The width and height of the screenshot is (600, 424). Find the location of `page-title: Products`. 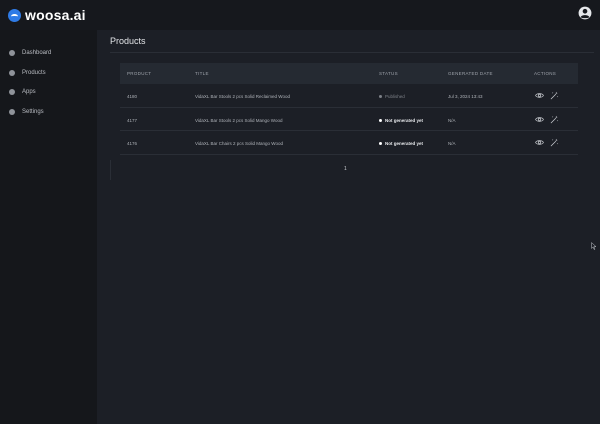

page-title: Products is located at coordinates (128, 41).